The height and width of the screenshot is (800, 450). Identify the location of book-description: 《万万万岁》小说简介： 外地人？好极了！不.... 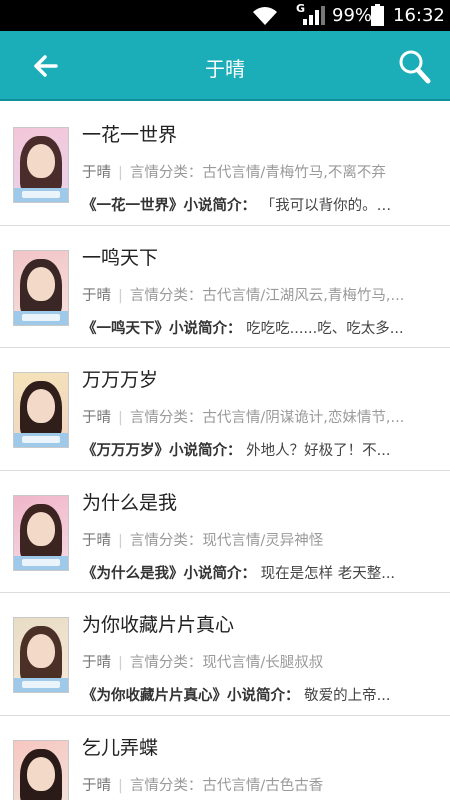
(259, 449).